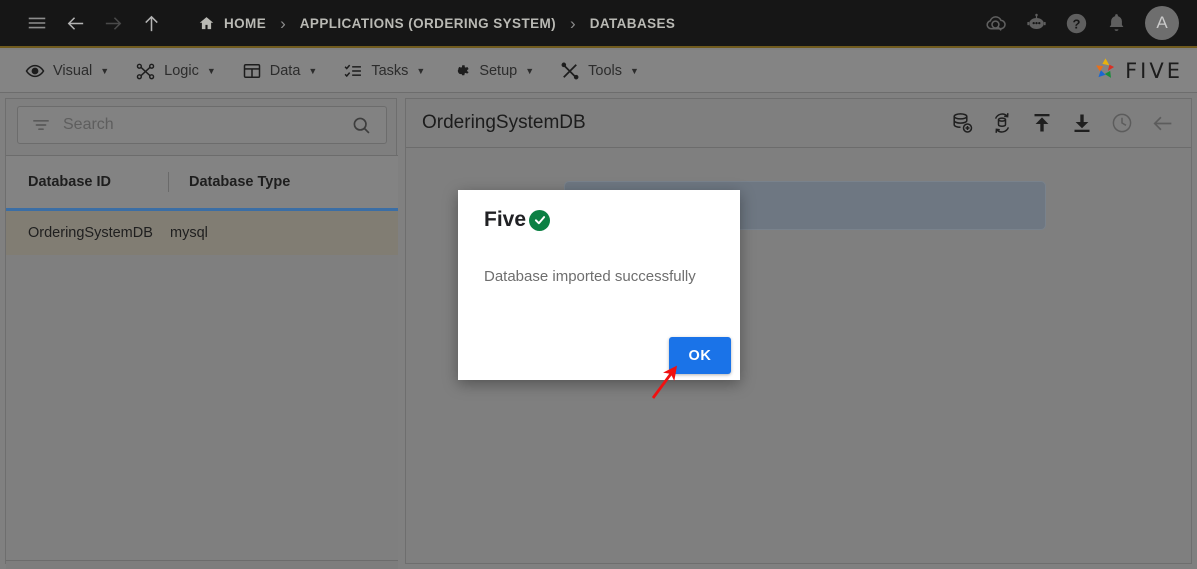  Describe the element at coordinates (1122, 123) in the screenshot. I see `history-clock-icon` at that location.